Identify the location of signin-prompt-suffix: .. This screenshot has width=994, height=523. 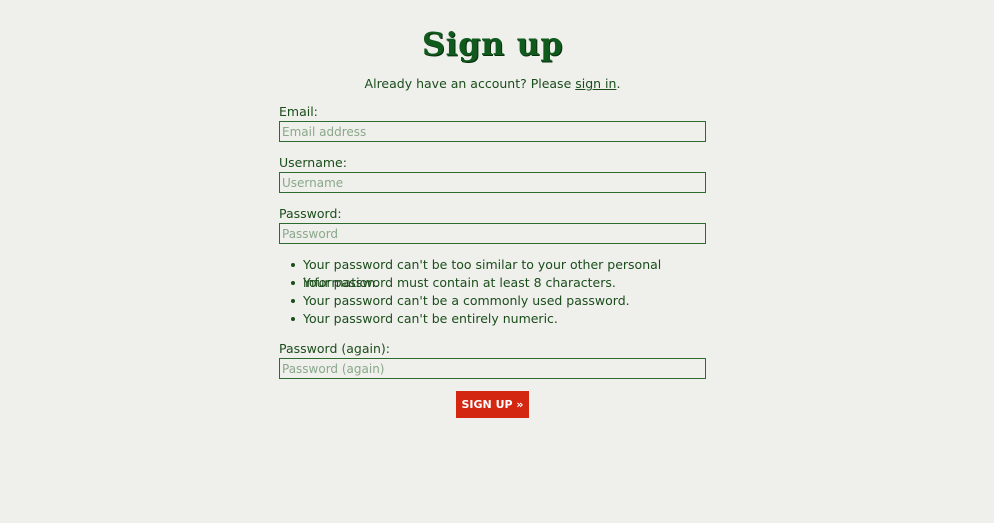
(618, 83).